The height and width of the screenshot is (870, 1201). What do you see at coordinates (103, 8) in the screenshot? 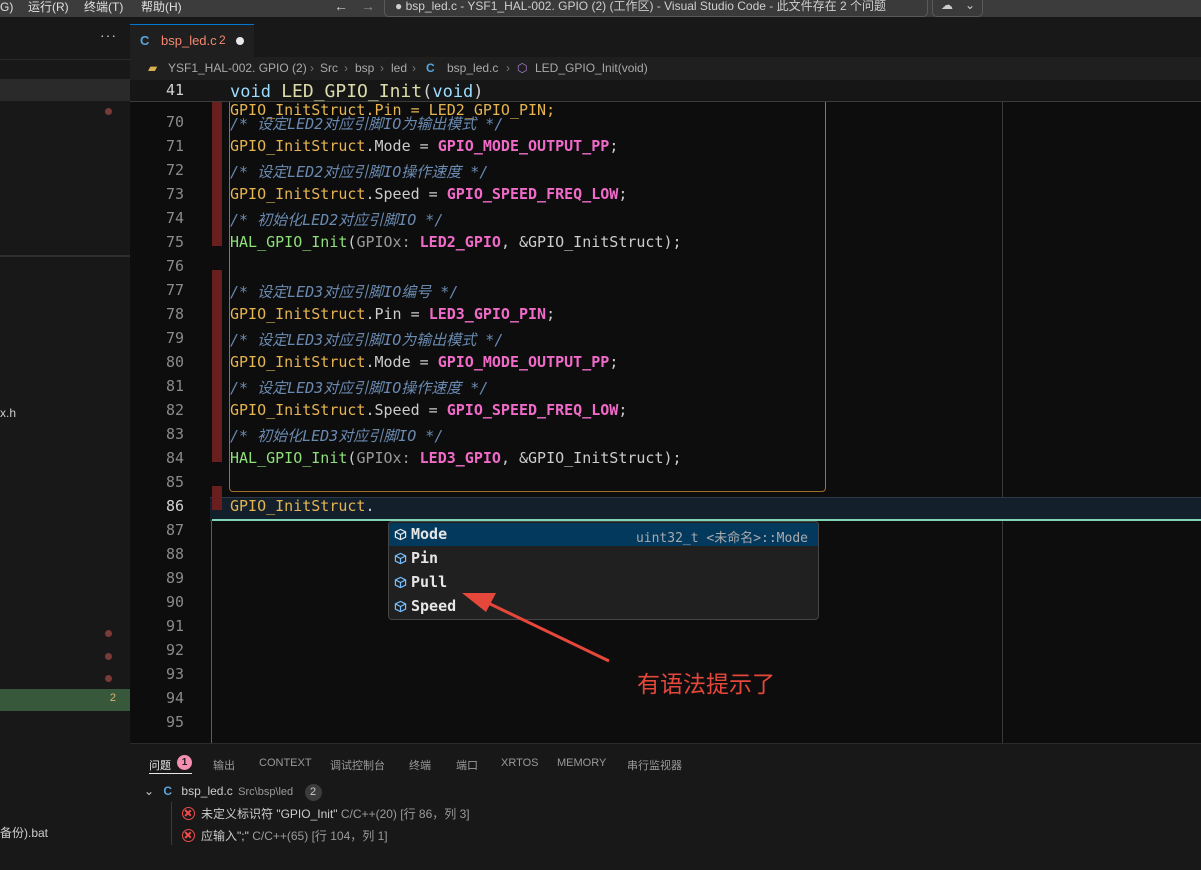
I see `menu-item-terminal: 终端(T)` at bounding box center [103, 8].